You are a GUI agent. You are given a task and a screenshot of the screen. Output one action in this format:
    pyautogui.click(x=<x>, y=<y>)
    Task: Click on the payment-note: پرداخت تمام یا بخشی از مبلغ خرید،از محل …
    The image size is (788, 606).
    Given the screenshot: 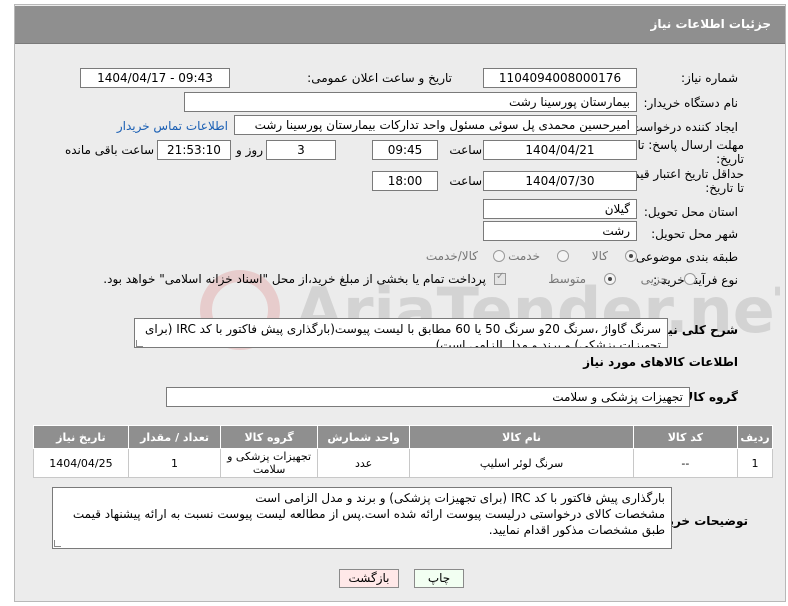 What is the action you would take?
    pyautogui.click(x=294, y=279)
    